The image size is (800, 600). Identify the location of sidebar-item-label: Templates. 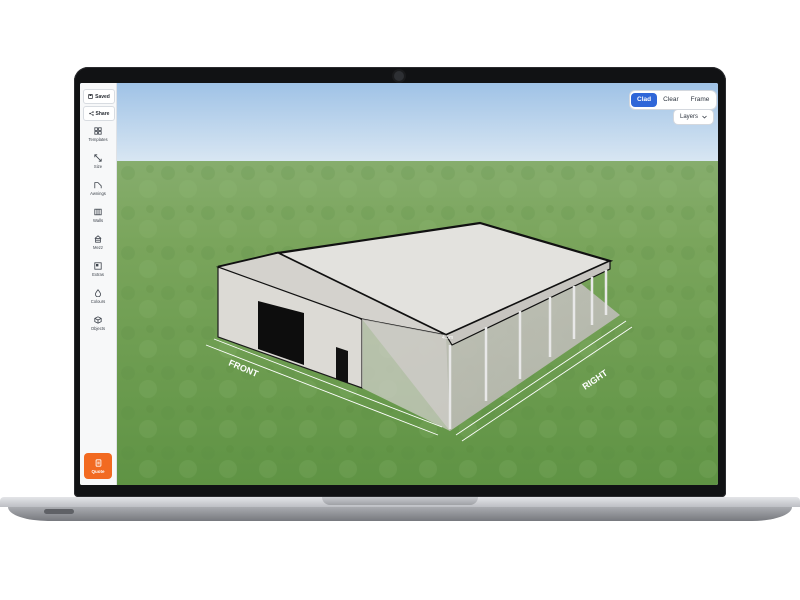
(98, 139).